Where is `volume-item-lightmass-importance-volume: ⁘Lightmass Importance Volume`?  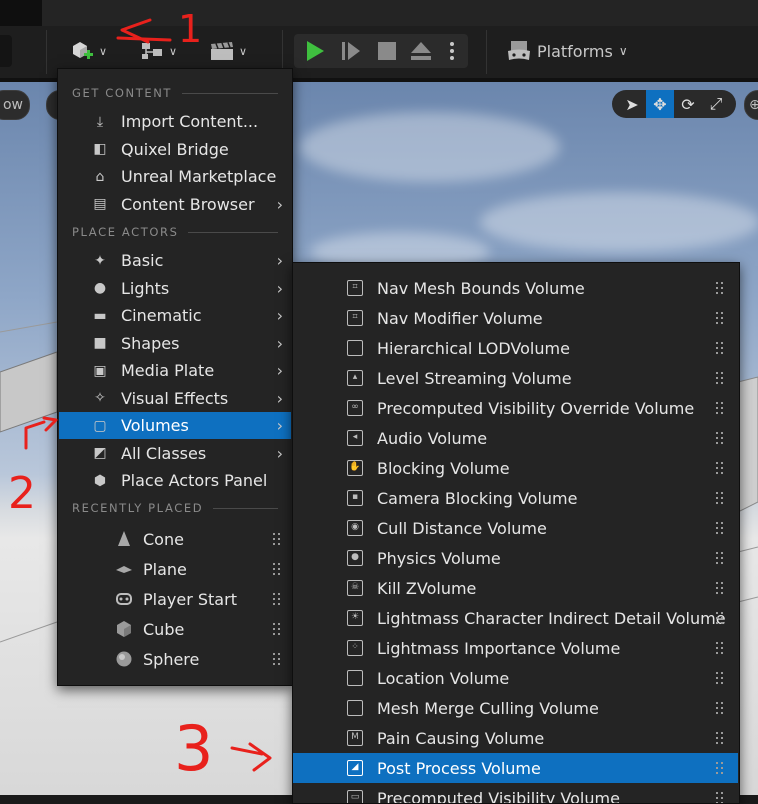 volume-item-lightmass-importance-volume: ⁘Lightmass Importance Volume is located at coordinates (515, 648).